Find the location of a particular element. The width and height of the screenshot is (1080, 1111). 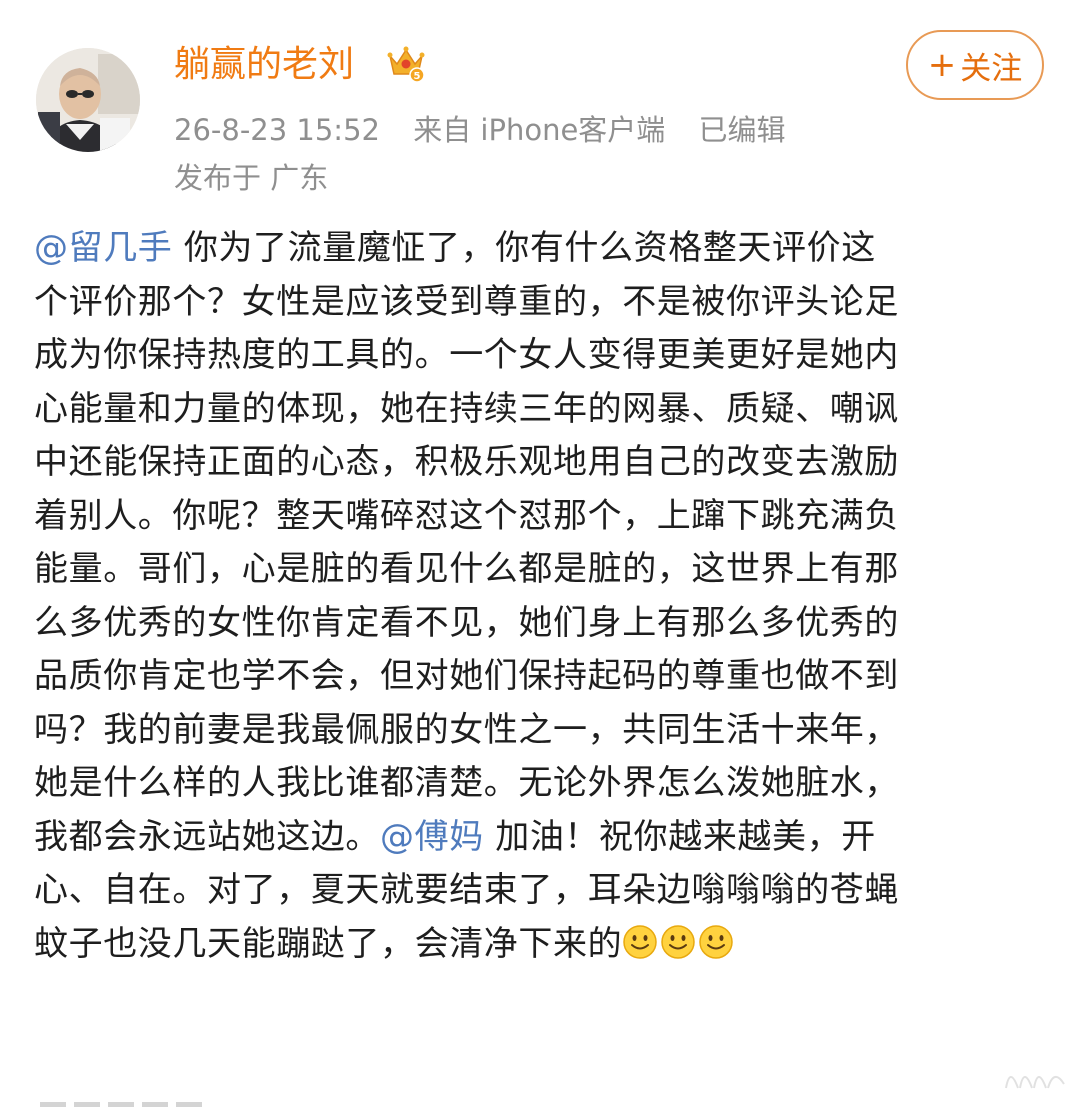

post-line: 成为你保持热度的工具的。一个女人变得更美更好是她内 is located at coordinates (466, 355).